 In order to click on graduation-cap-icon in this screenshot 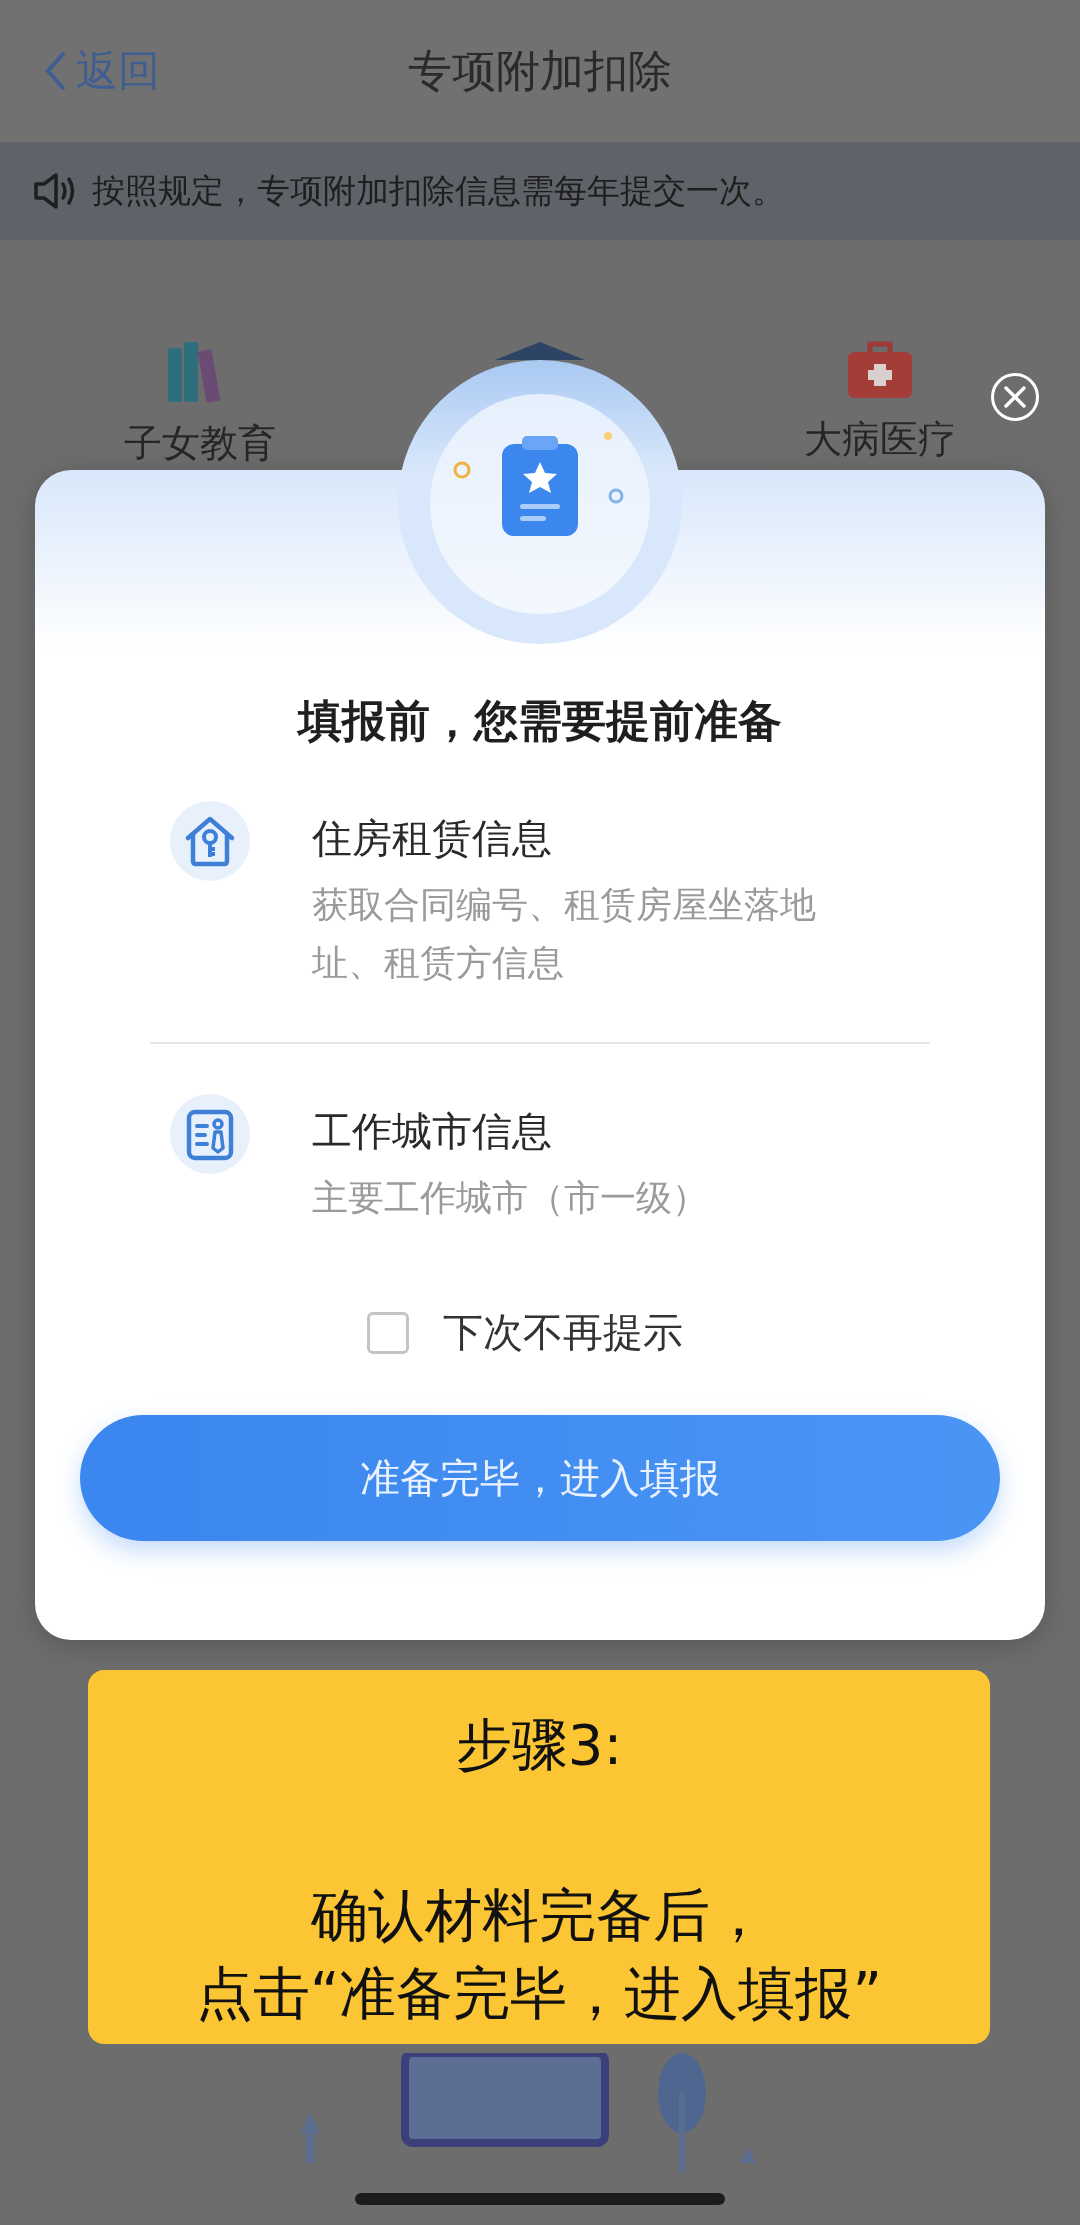, I will do `click(540, 351)`.